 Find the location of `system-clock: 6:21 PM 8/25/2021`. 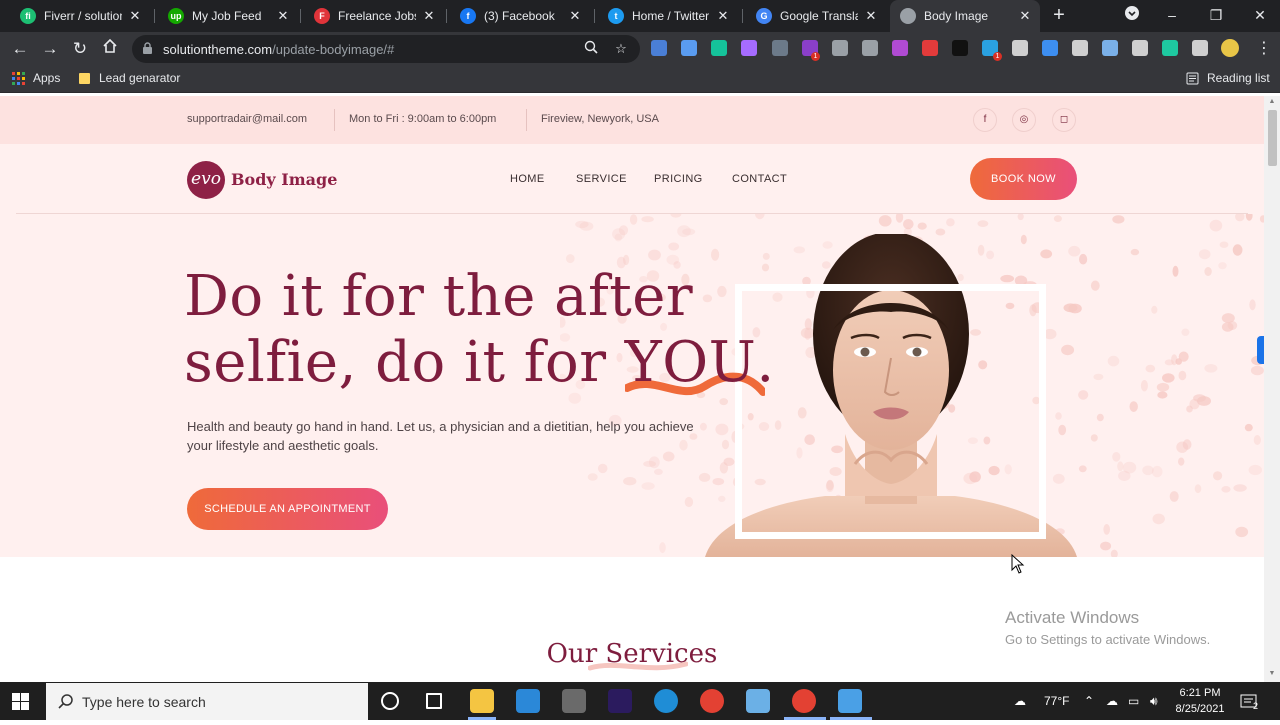

system-clock: 6:21 PM 8/25/2021 is located at coordinates (1200, 701).